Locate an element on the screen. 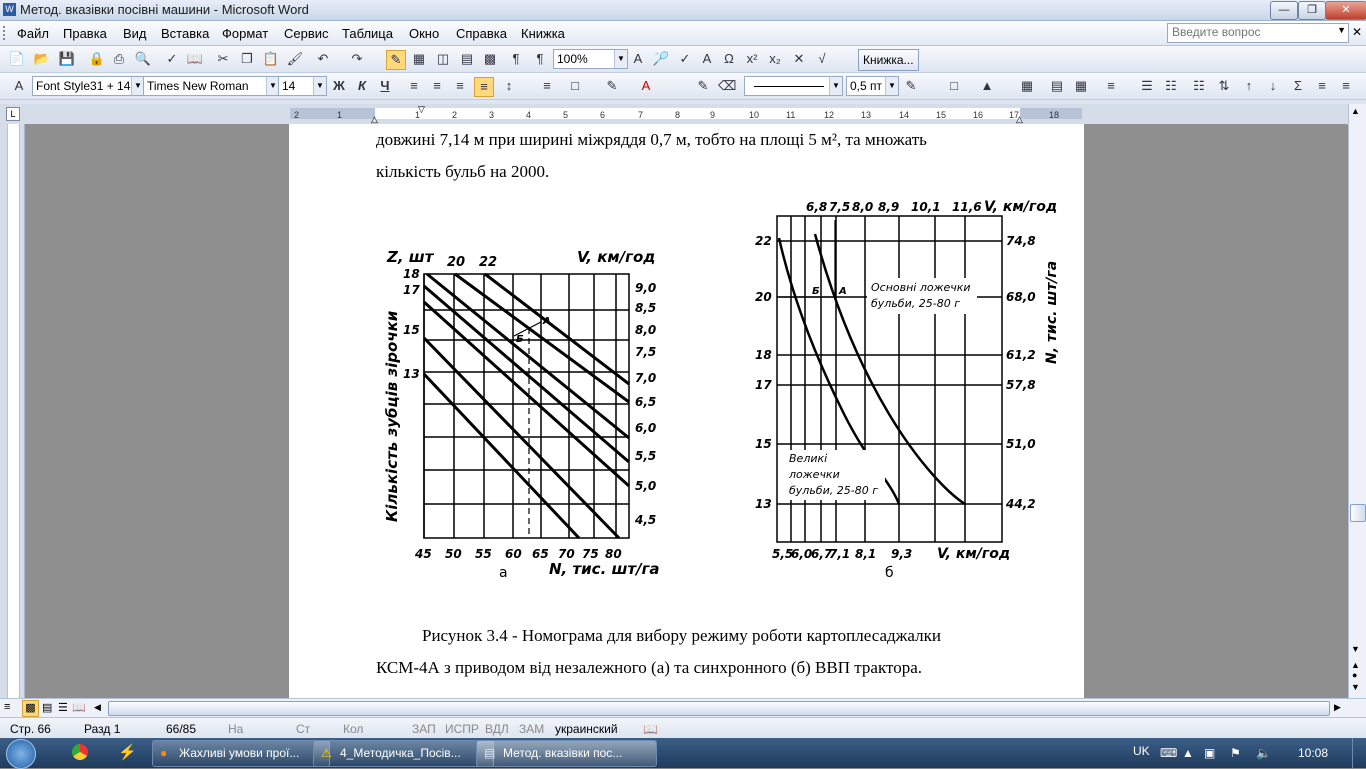 Image resolution: width=1366 pixels, height=769 pixels. menu-window: Окно is located at coordinates (424, 33).